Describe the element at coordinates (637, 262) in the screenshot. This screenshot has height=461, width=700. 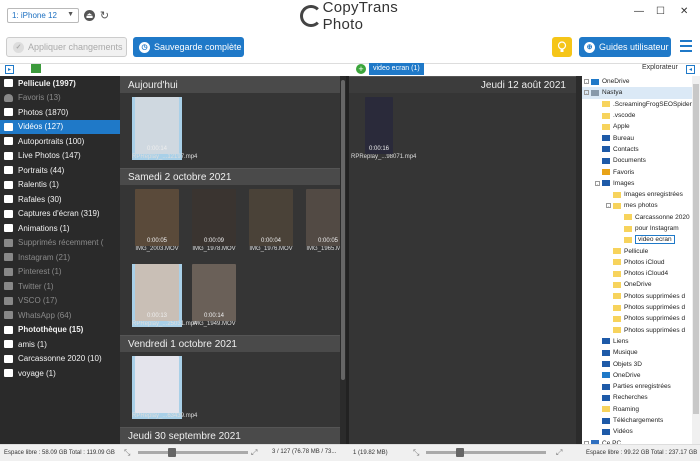
I see `tree-item: Photos iCloud` at that location.